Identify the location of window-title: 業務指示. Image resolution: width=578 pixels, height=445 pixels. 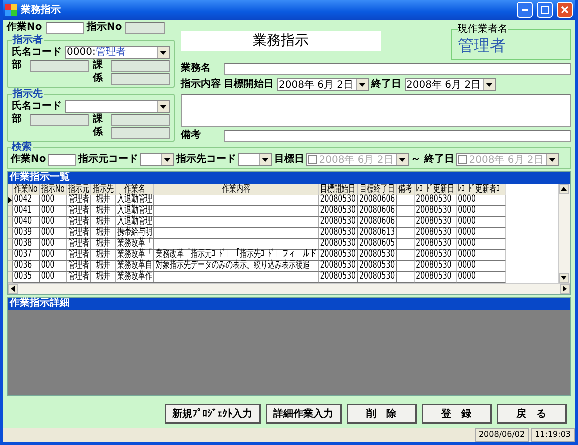
(41, 10).